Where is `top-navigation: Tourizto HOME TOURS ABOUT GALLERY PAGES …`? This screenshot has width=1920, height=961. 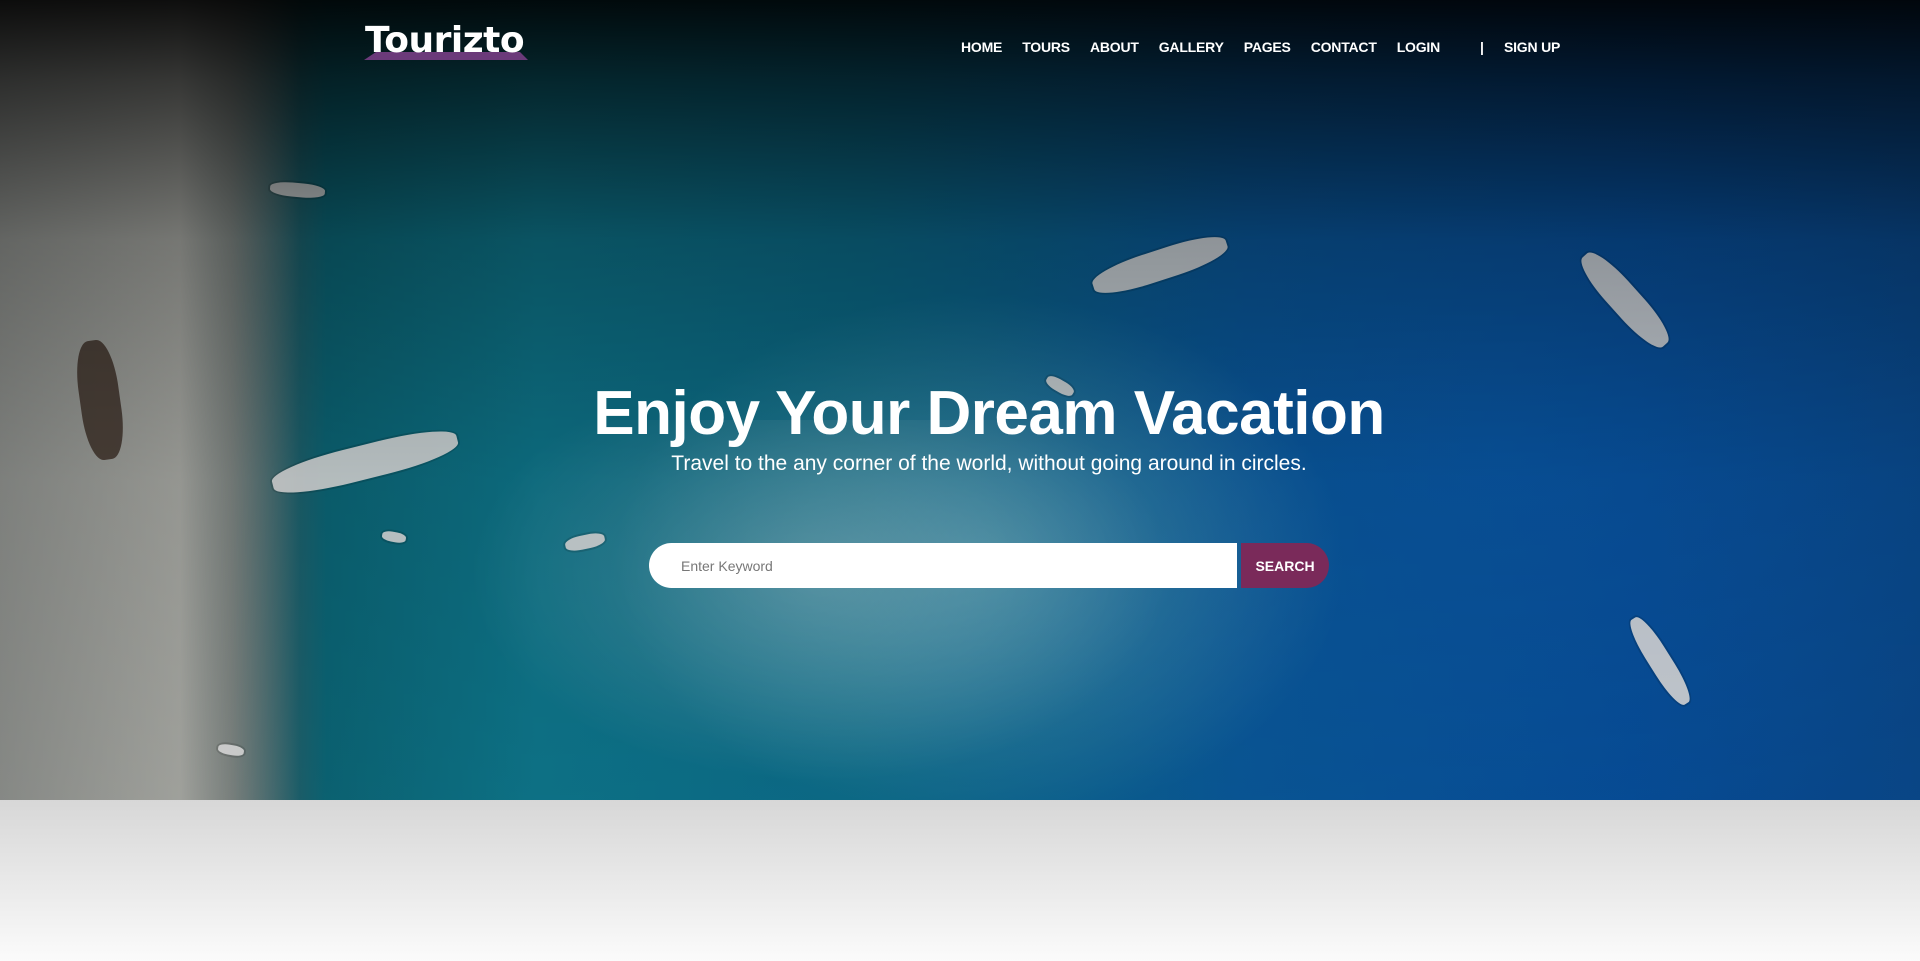 top-navigation: Tourizto HOME TOURS ABOUT GALLERY PAGES … is located at coordinates (960, 45).